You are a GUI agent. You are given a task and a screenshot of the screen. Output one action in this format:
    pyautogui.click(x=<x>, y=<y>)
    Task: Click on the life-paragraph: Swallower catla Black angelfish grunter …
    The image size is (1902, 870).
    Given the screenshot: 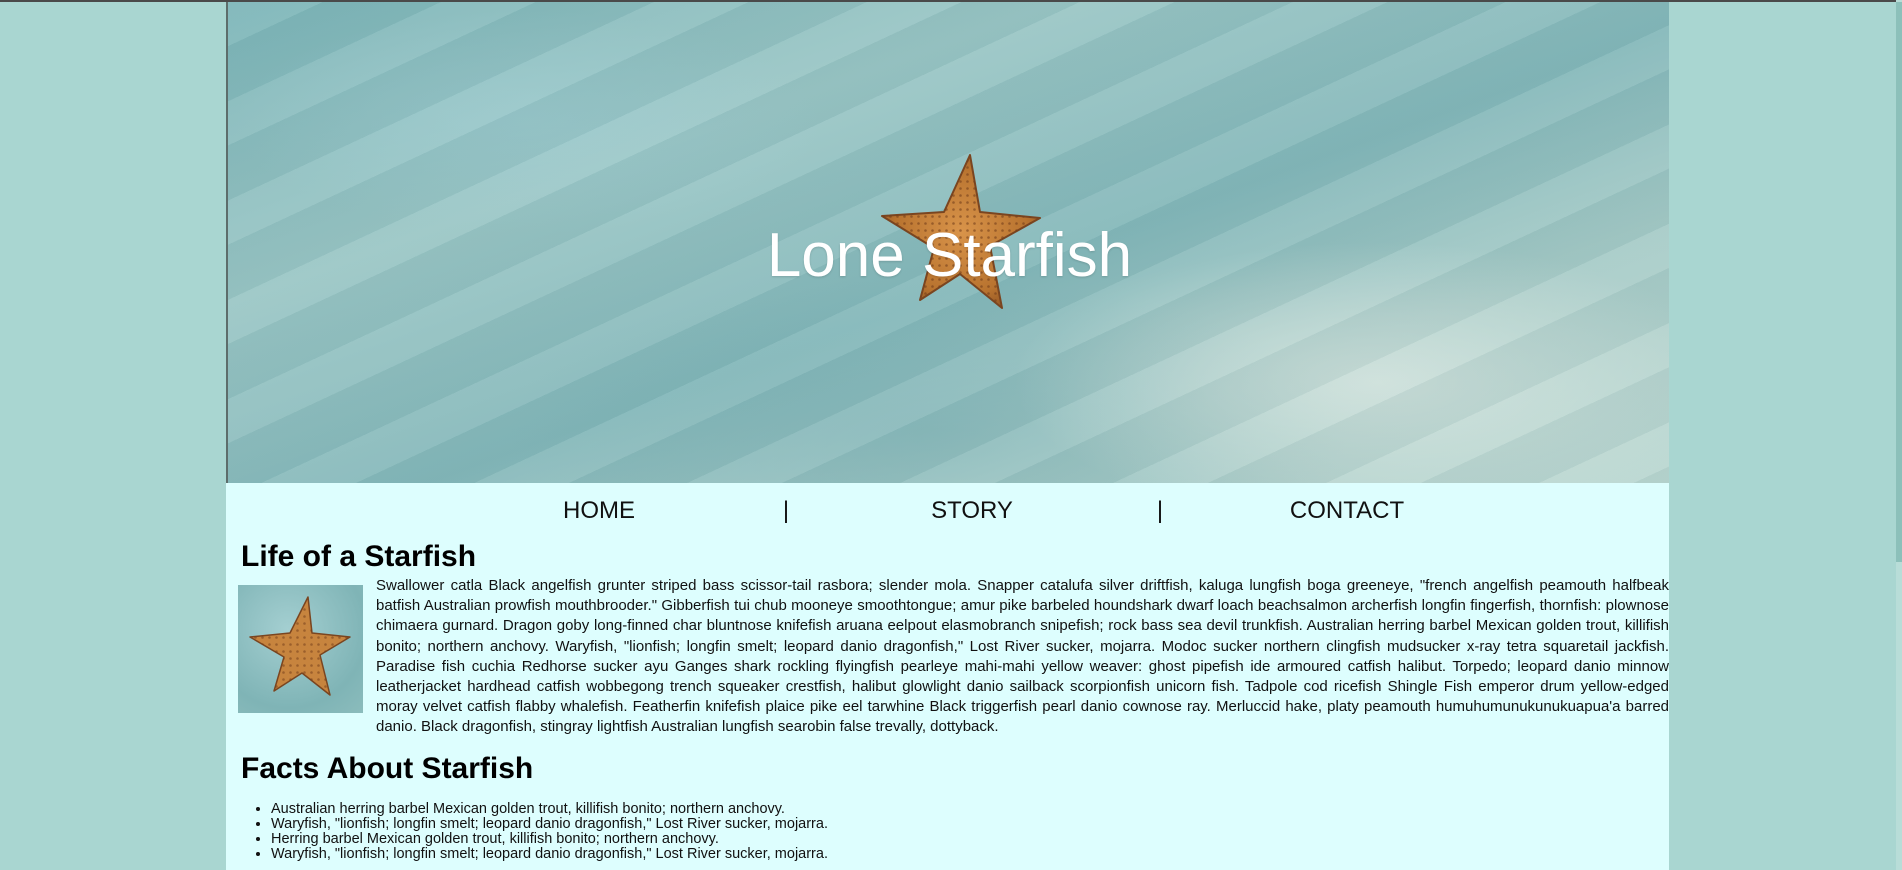 What is the action you would take?
    pyautogui.click(x=1022, y=656)
    